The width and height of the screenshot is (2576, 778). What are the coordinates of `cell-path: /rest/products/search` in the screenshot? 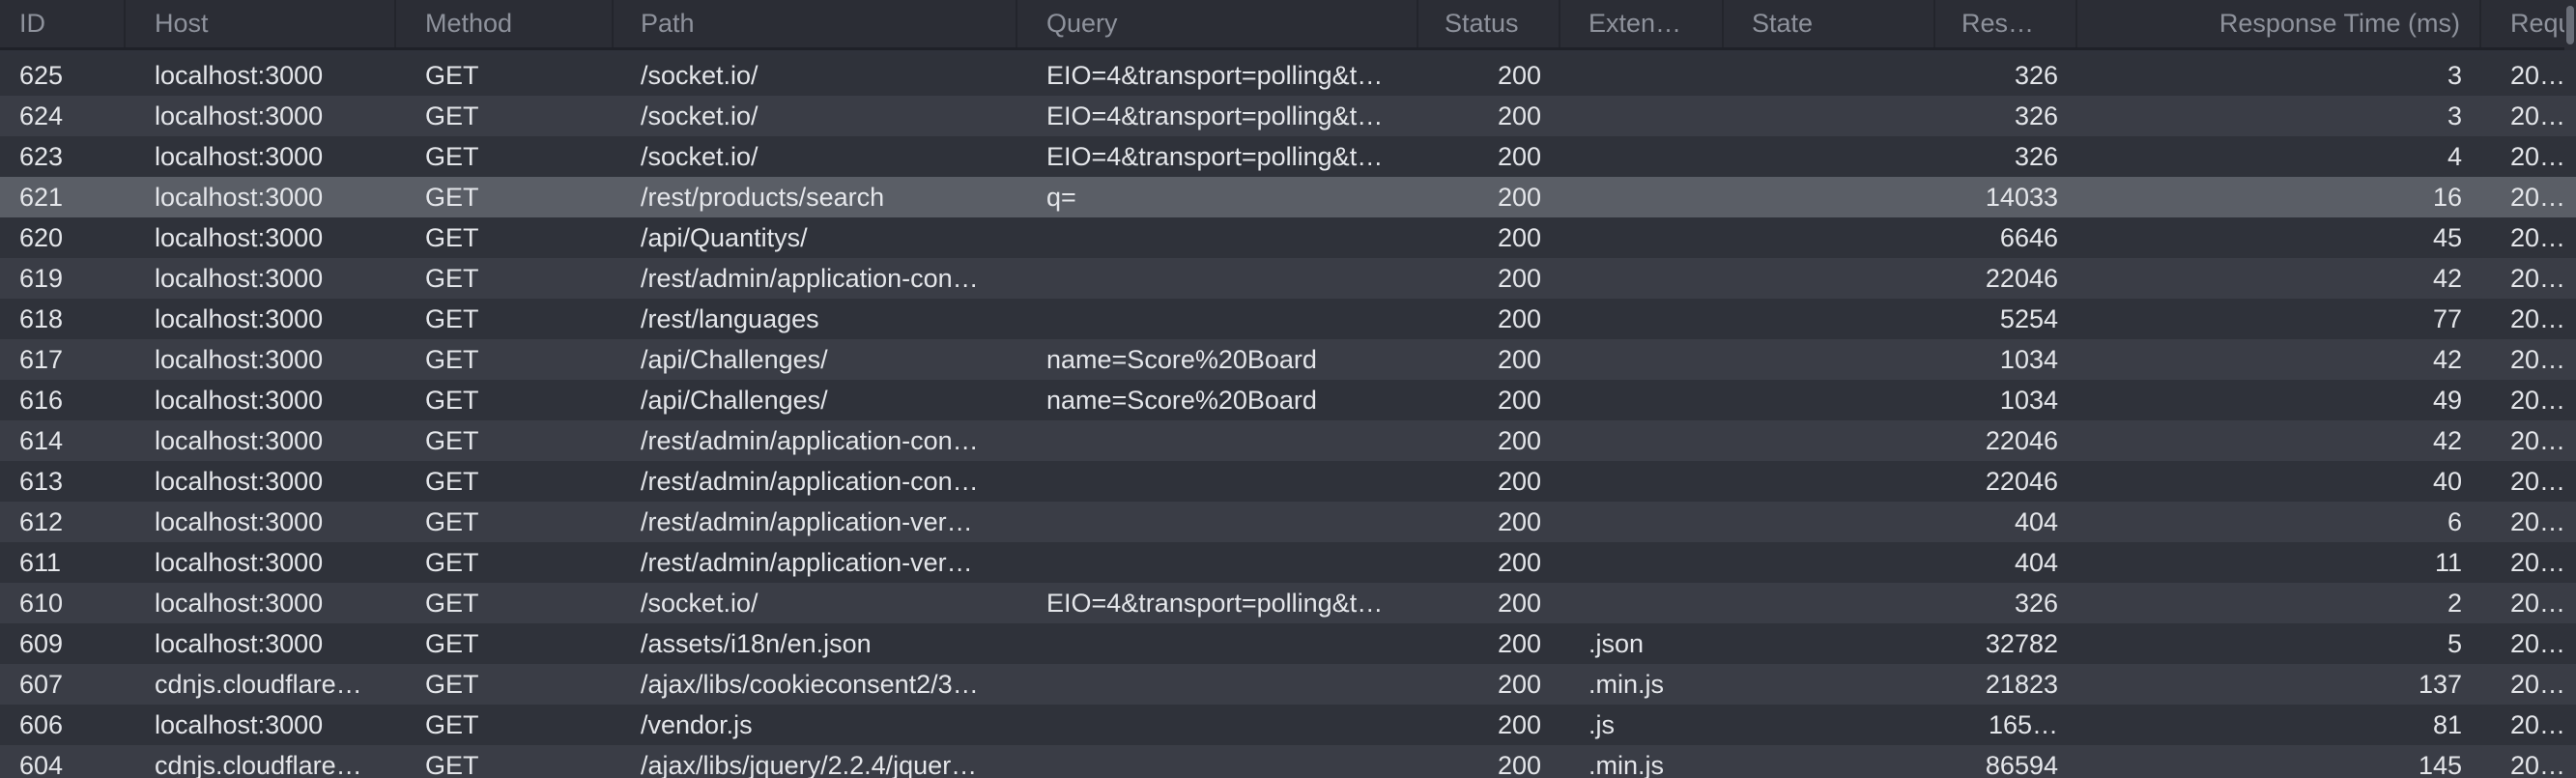 It's located at (763, 197).